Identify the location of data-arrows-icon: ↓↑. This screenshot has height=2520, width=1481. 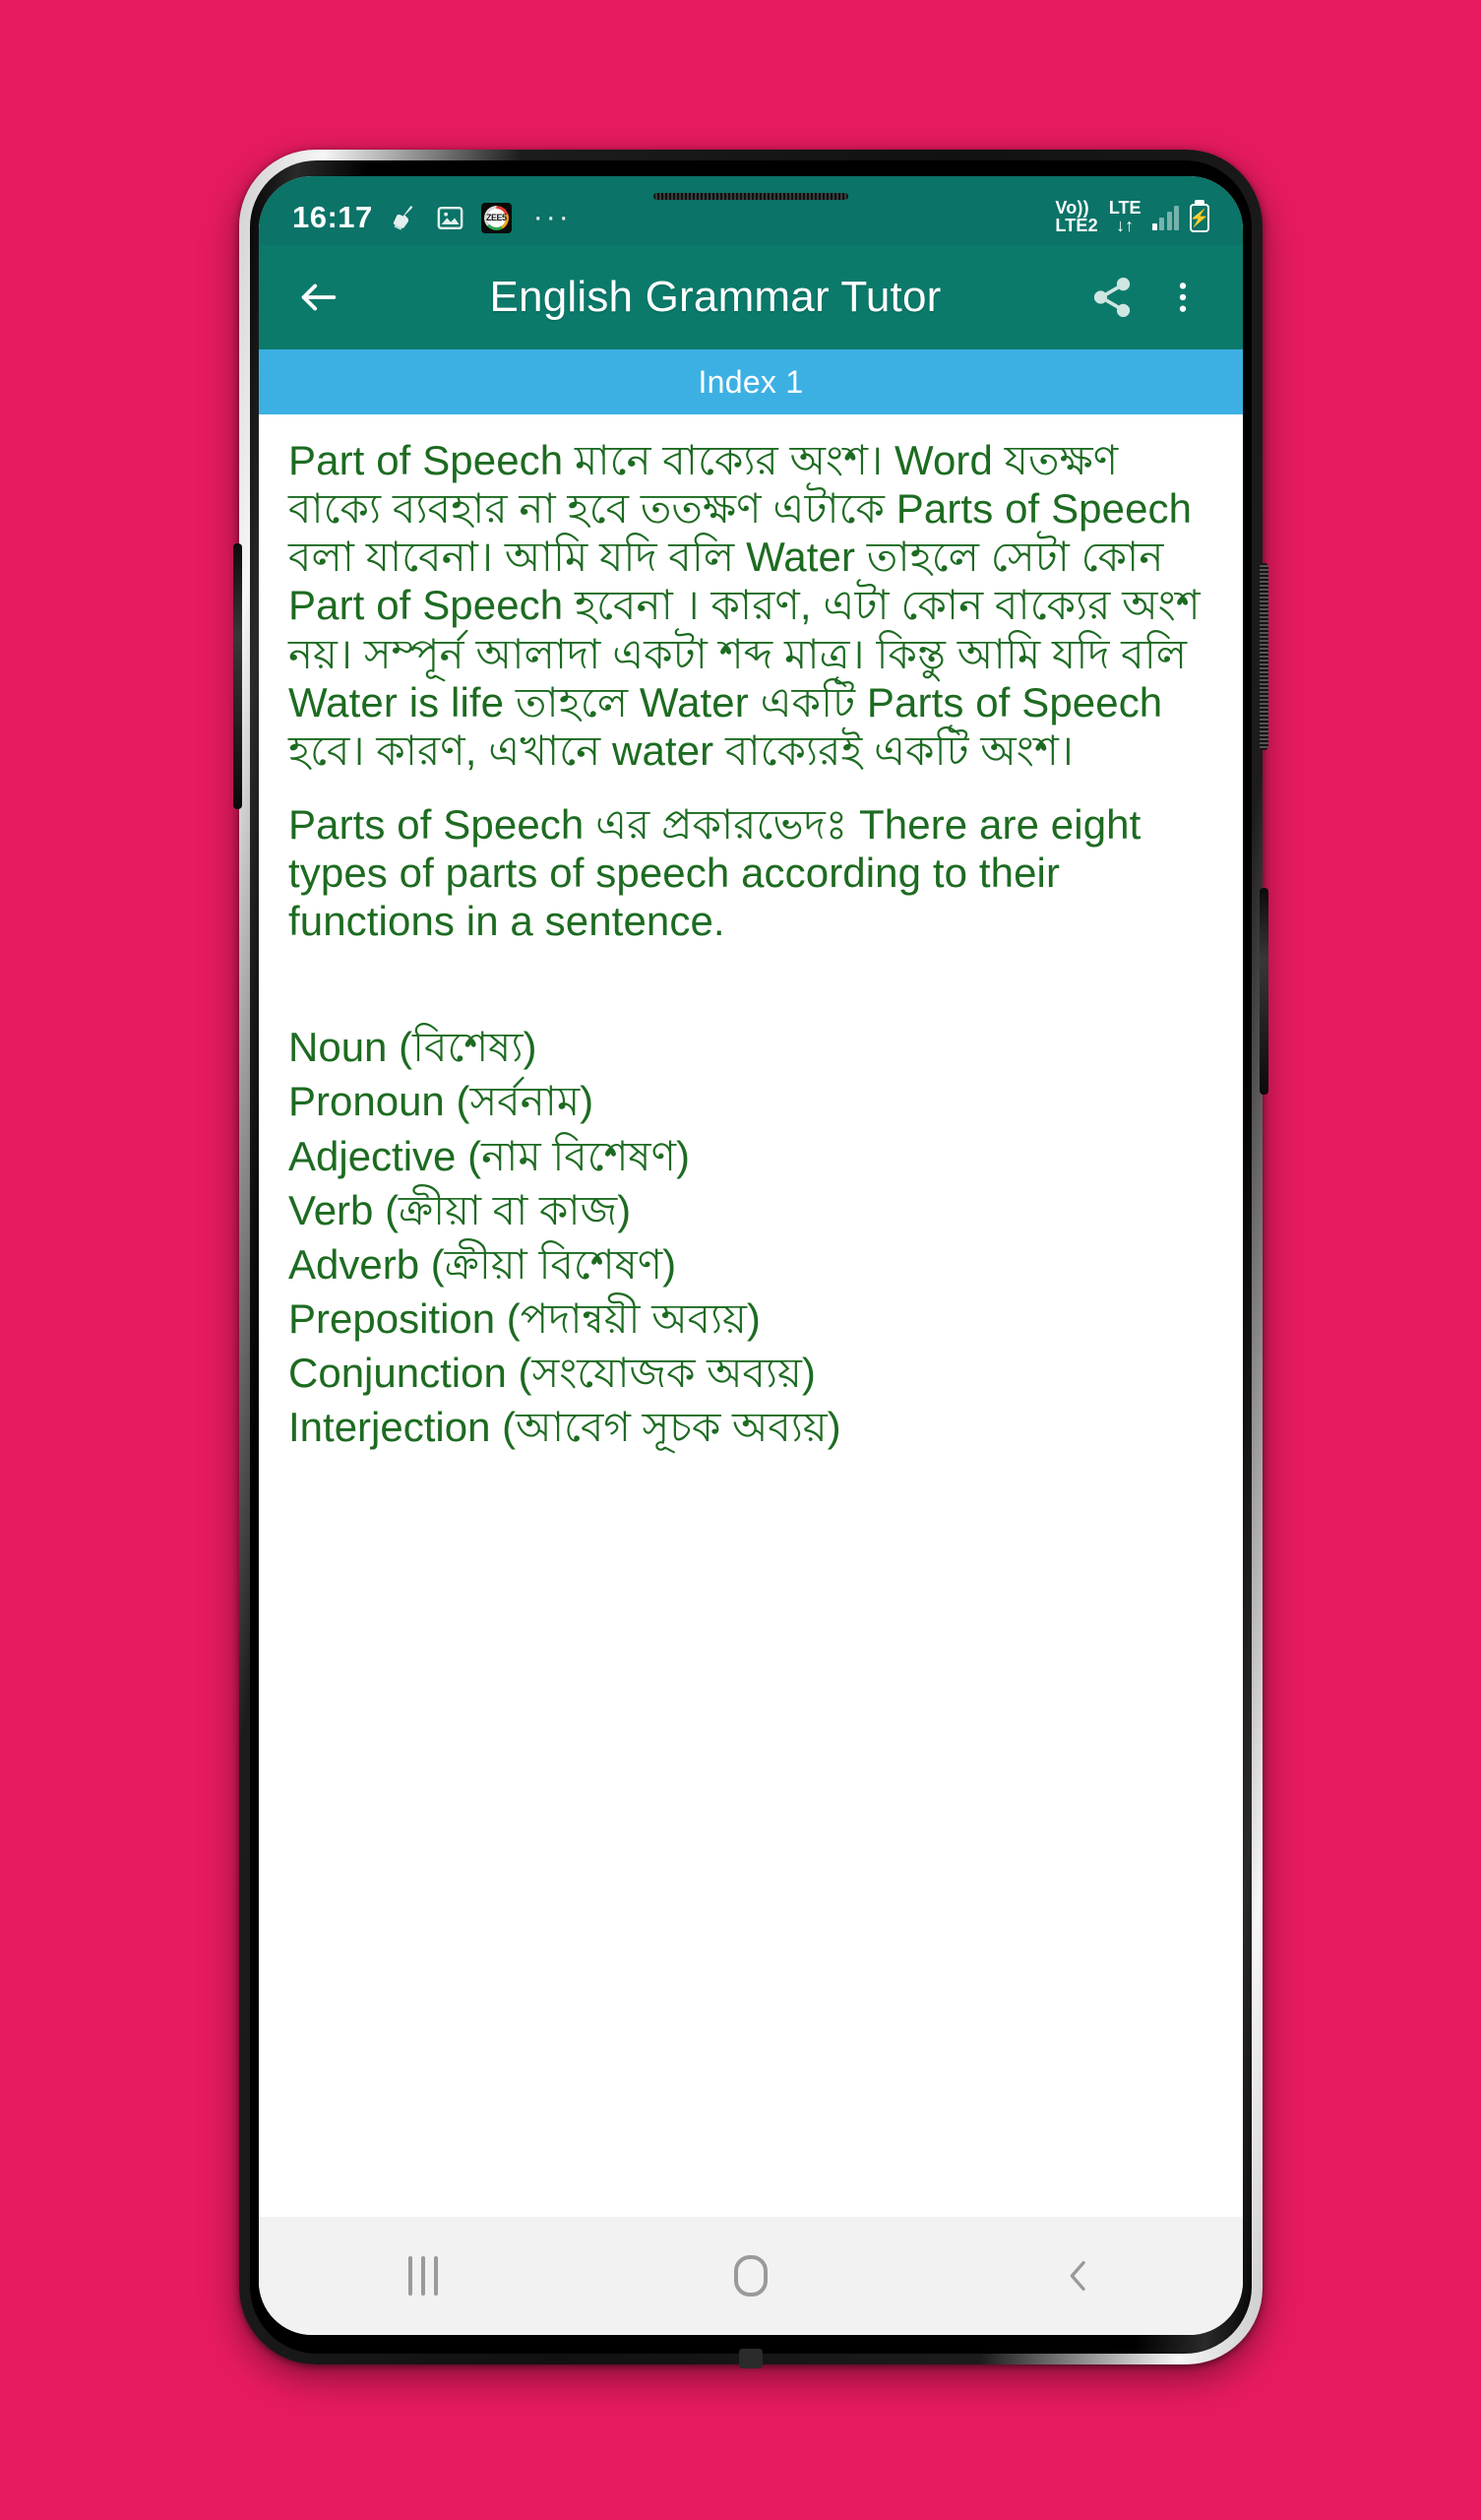
(1125, 225).